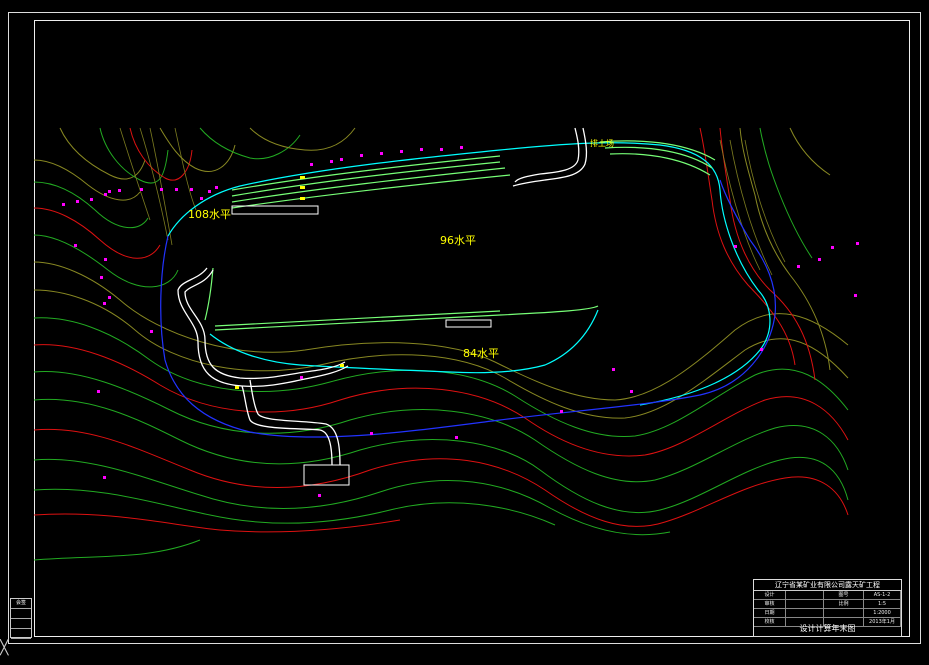 The height and width of the screenshot is (665, 929). Describe the element at coordinates (481, 353) in the screenshot. I see `label-84-level: 84水平` at that location.